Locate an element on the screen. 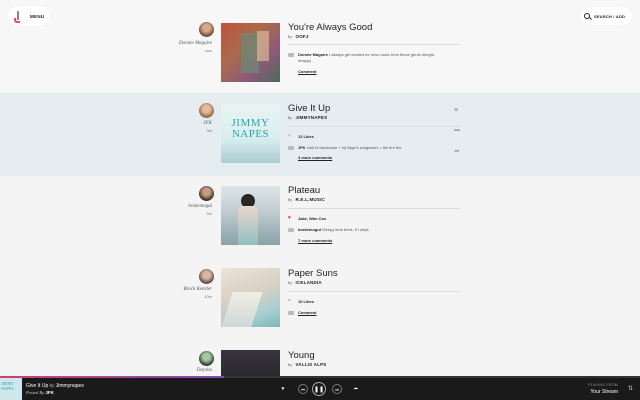 This screenshot has width=640, height=400. poster-name: Daysha is located at coordinates (204, 370).